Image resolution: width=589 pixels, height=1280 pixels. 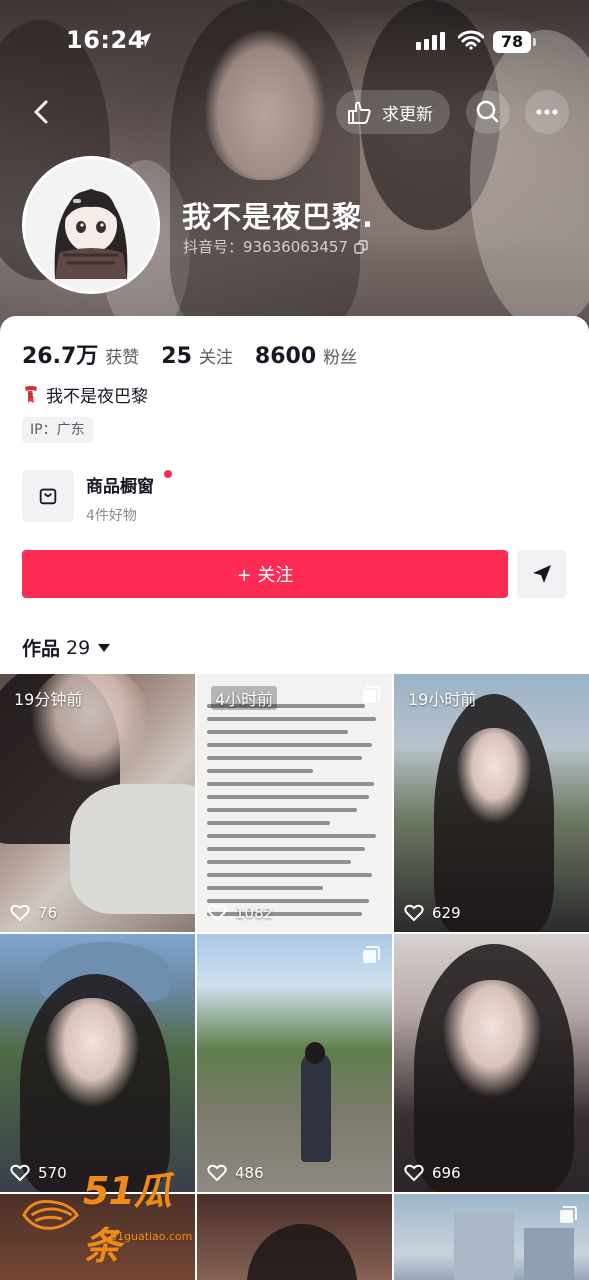 What do you see at coordinates (97, 1063) in the screenshot?
I see `video-tile: 570` at bounding box center [97, 1063].